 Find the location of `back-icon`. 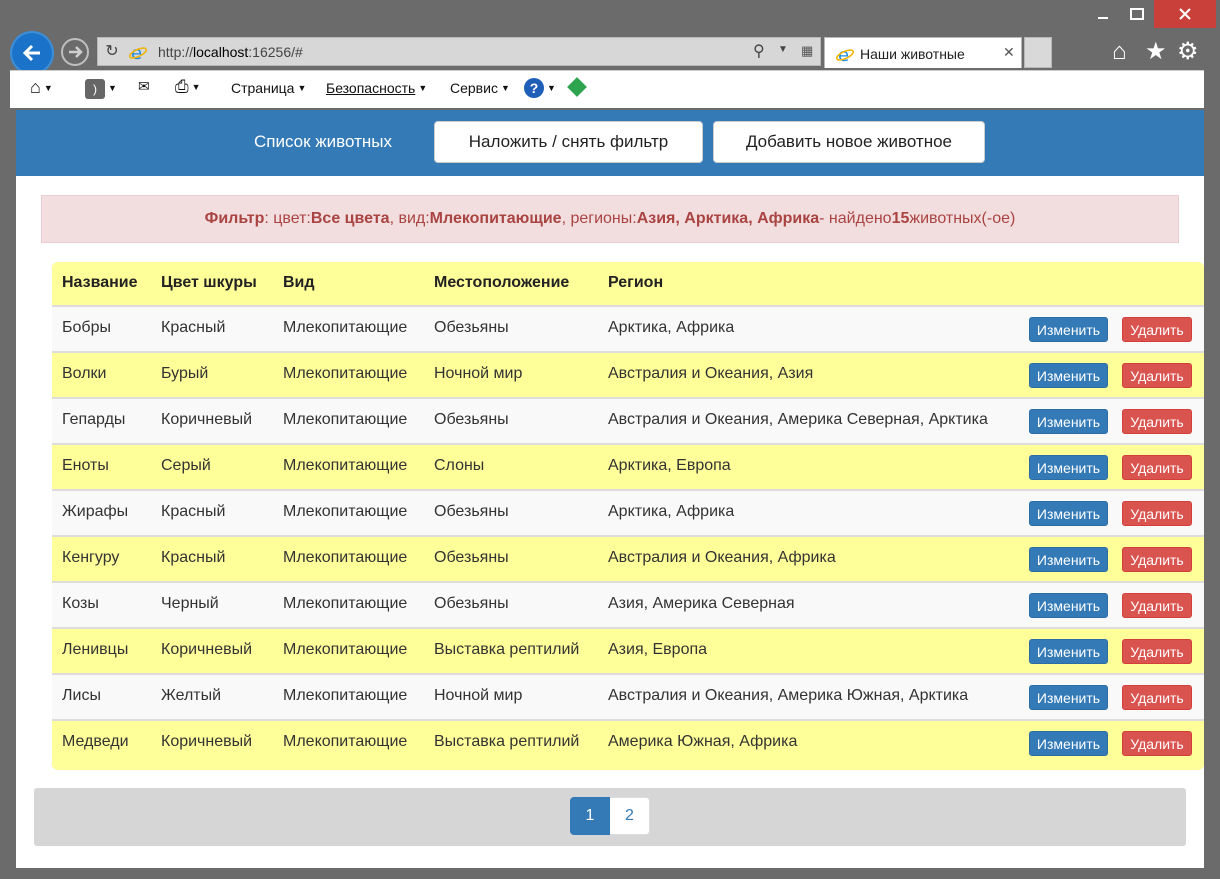

back-icon is located at coordinates (31, 53).